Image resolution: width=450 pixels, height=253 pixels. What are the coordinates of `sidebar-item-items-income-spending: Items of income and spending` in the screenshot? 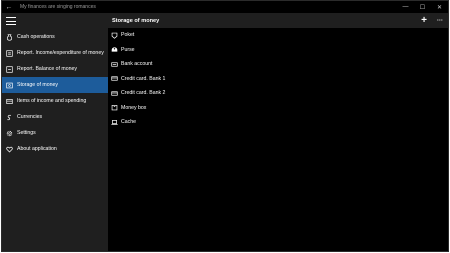 It's located at (55, 101).